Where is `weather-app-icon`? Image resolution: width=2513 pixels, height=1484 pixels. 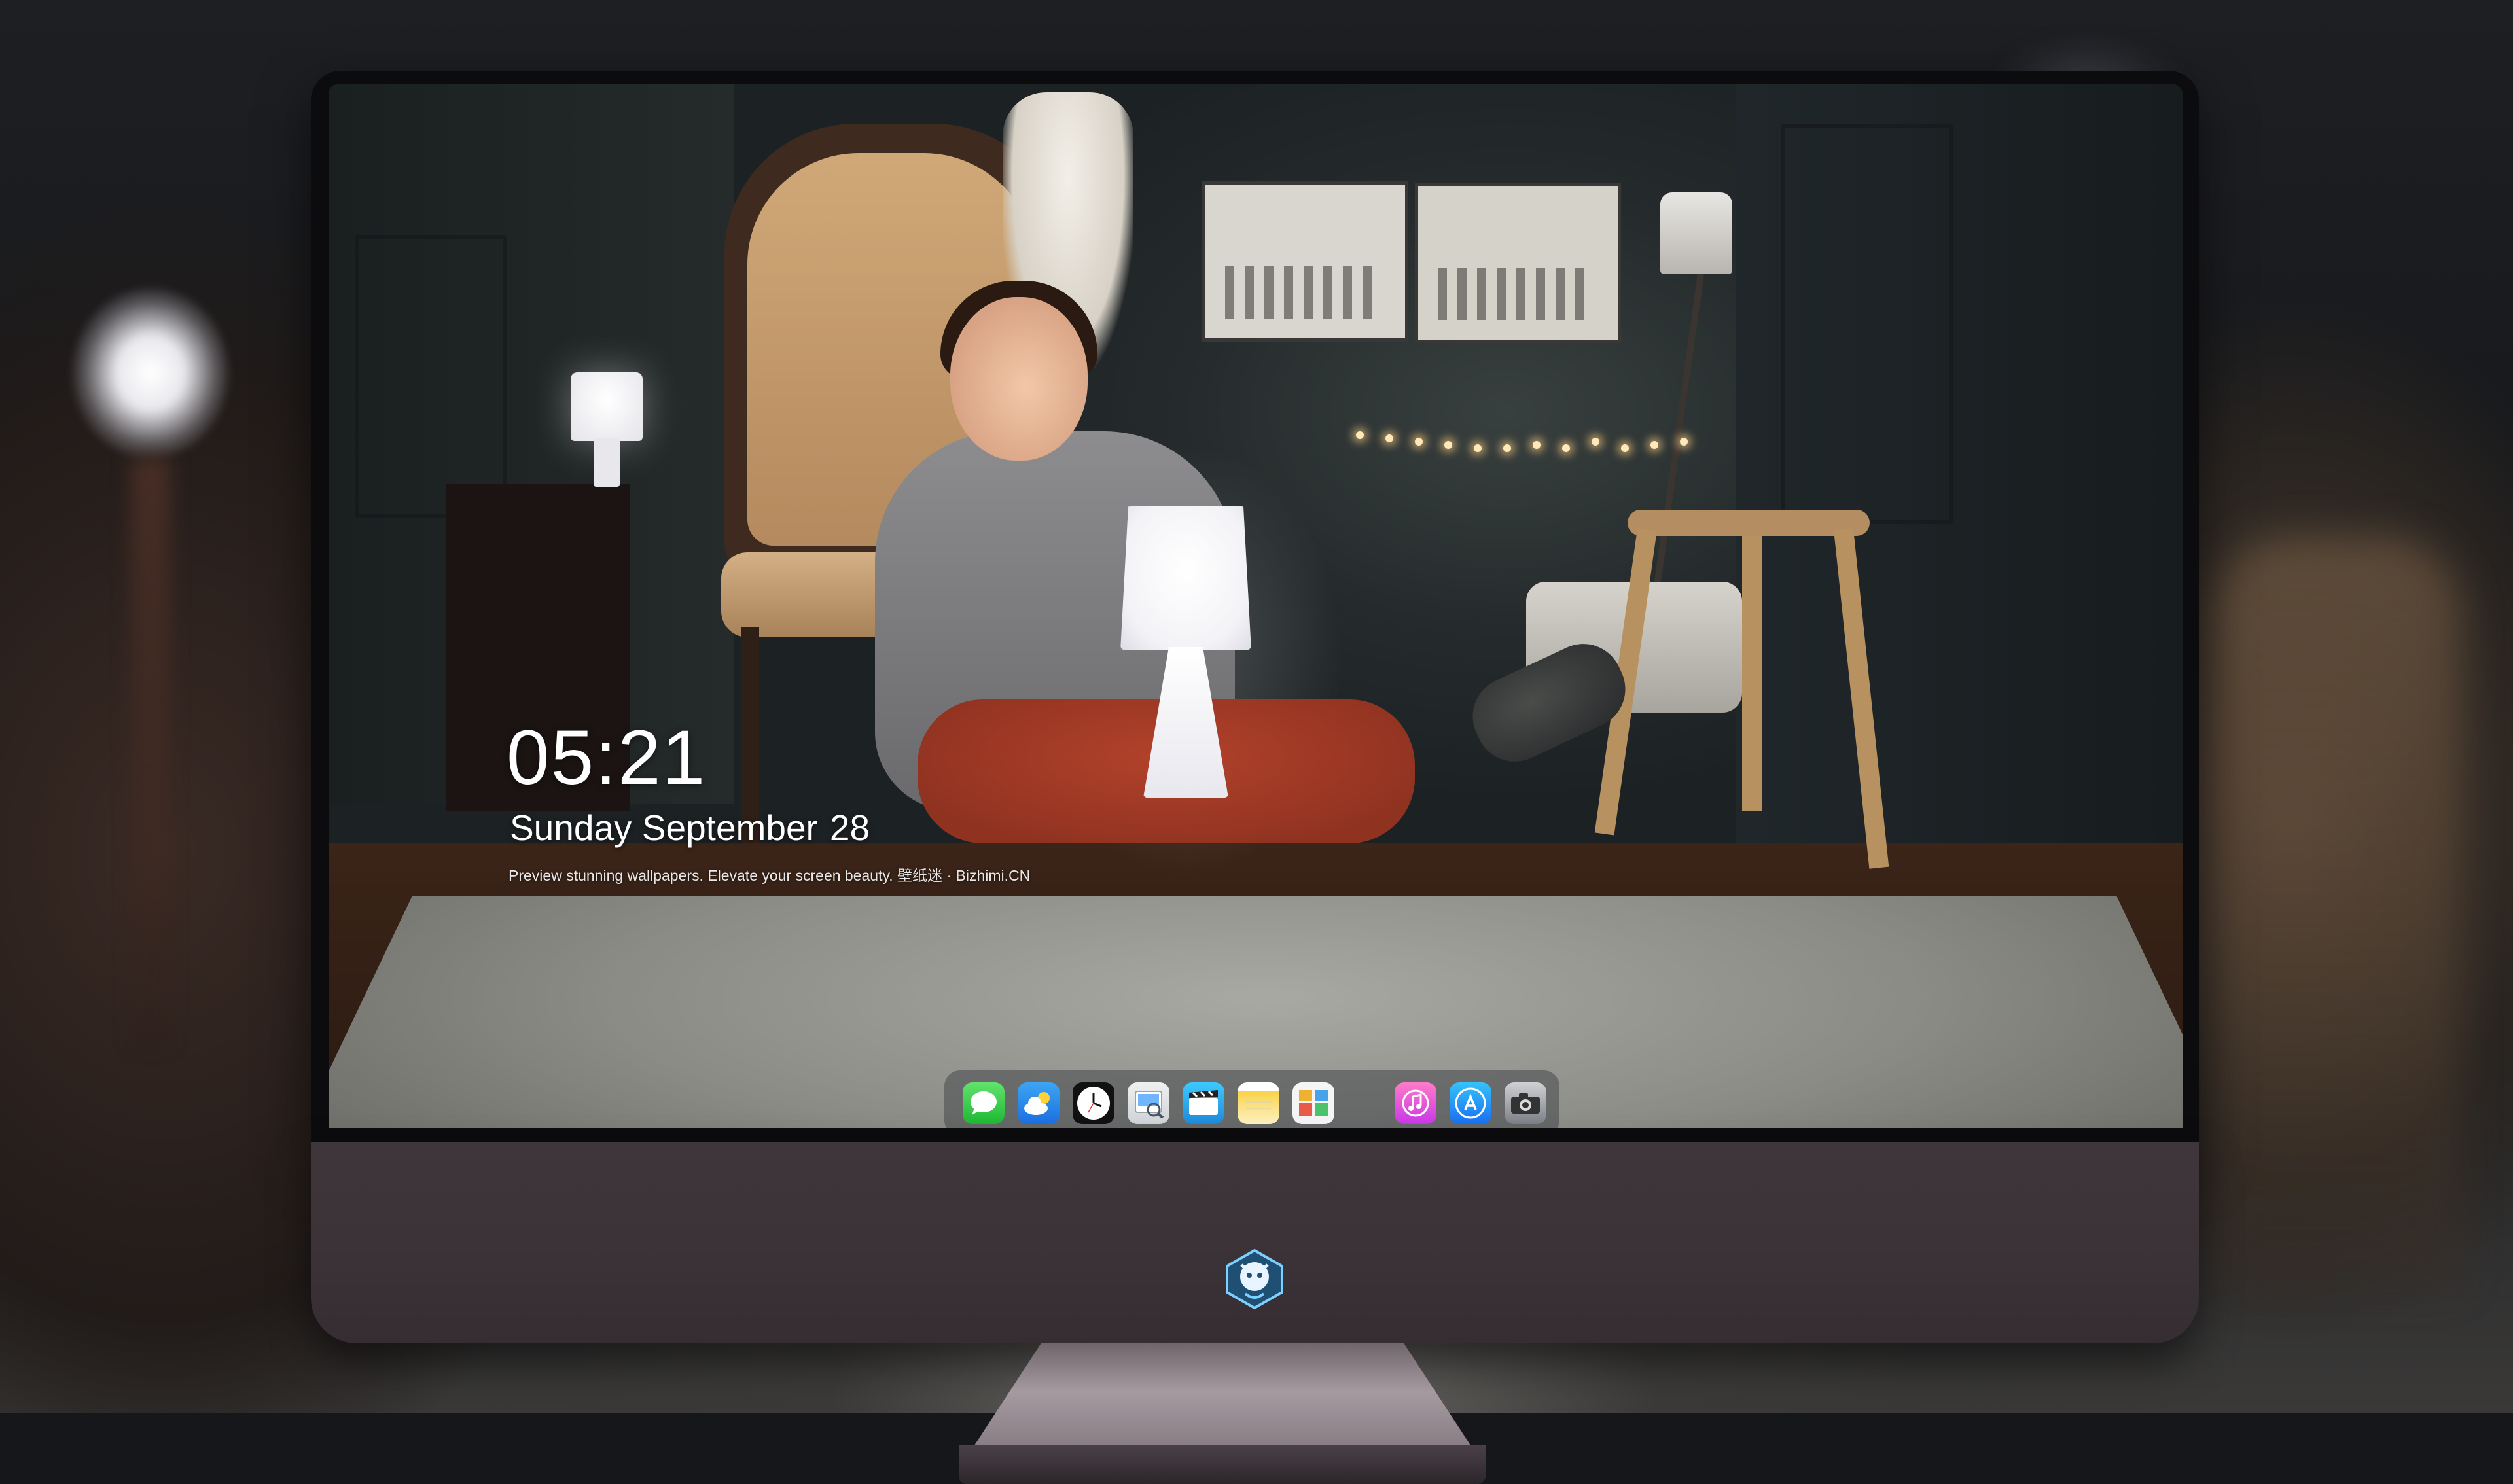
weather-app-icon is located at coordinates (1039, 1103).